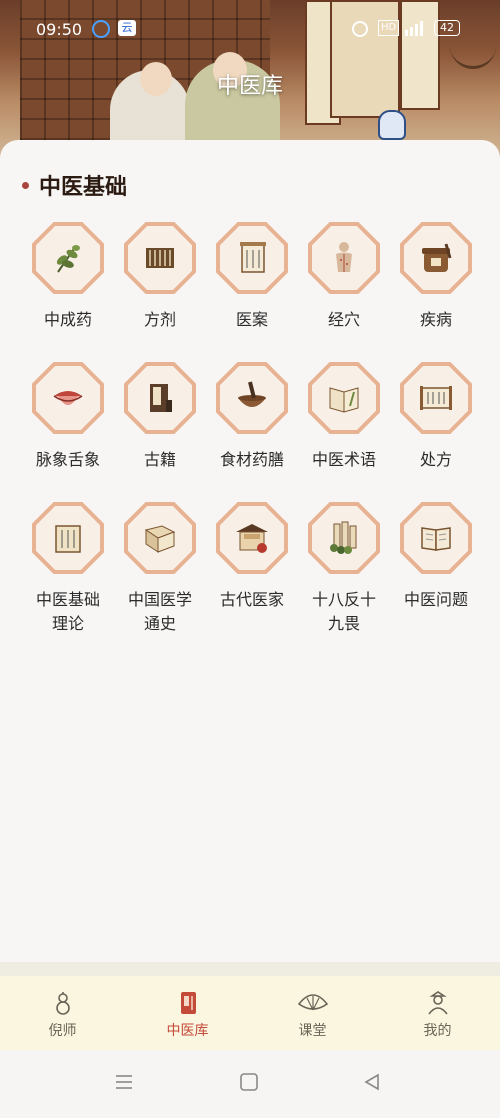 The image size is (500, 1118). What do you see at coordinates (250, 30) in the screenshot?
I see `status-bar: 09:50 云 HD 42` at bounding box center [250, 30].